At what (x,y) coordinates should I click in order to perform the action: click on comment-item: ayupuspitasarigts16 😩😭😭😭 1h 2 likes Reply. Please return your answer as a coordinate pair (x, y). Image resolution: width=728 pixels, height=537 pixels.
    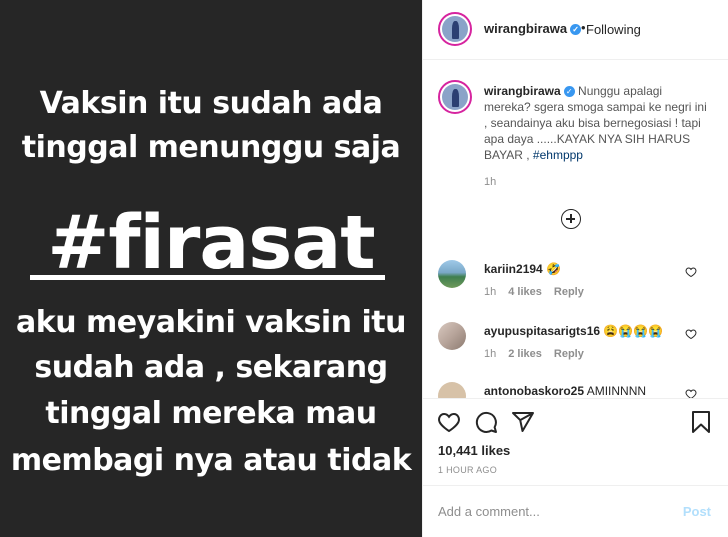
    Looking at the image, I should click on (575, 348).